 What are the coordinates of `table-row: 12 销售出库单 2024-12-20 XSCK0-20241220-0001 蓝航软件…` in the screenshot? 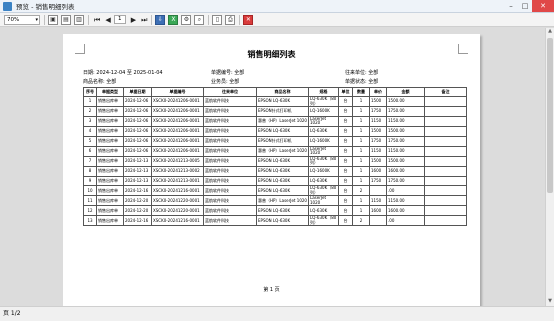 It's located at (275, 211).